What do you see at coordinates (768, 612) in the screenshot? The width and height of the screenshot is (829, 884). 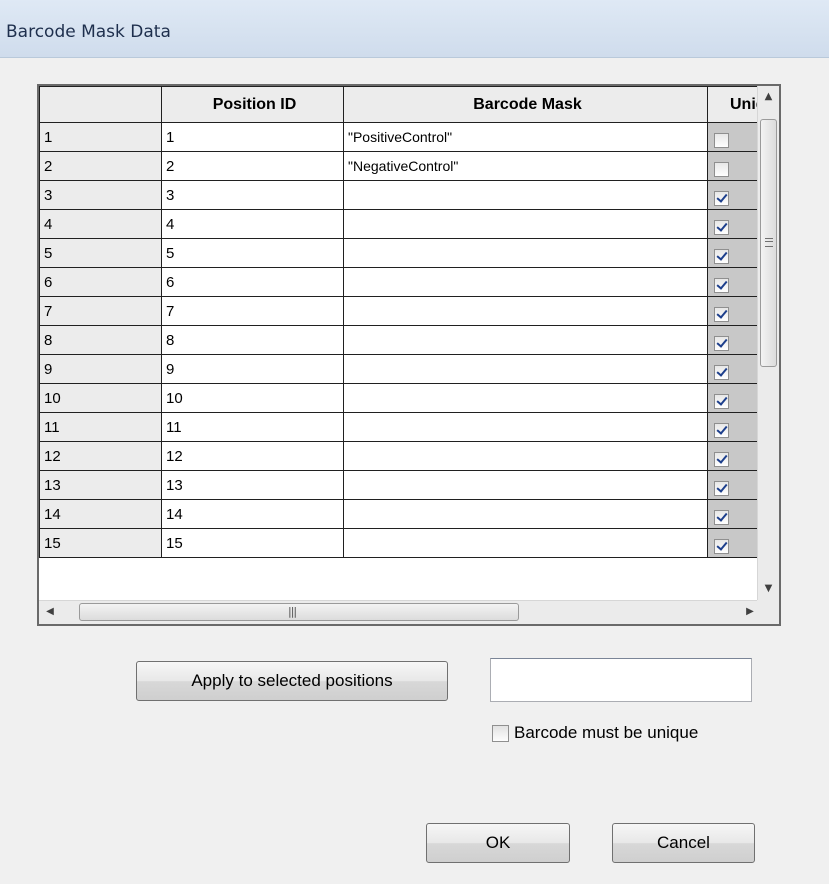 I see `scrollbar-corner` at bounding box center [768, 612].